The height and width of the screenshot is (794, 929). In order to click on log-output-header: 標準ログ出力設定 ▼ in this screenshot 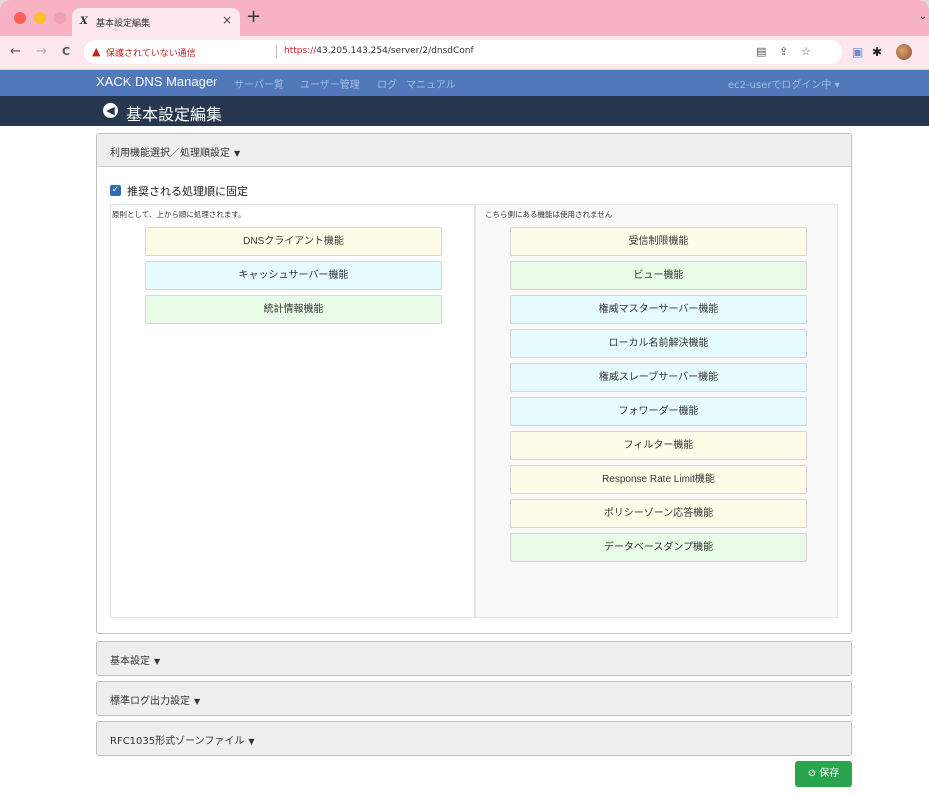, I will do `click(474, 698)`.